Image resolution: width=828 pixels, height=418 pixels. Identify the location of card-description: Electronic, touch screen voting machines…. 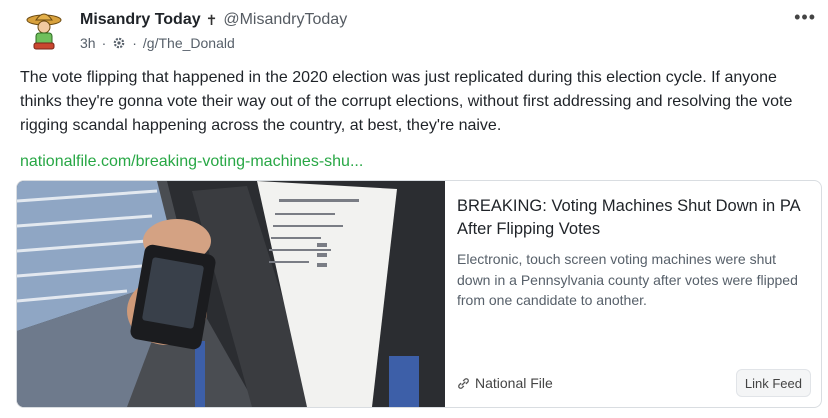
(627, 279).